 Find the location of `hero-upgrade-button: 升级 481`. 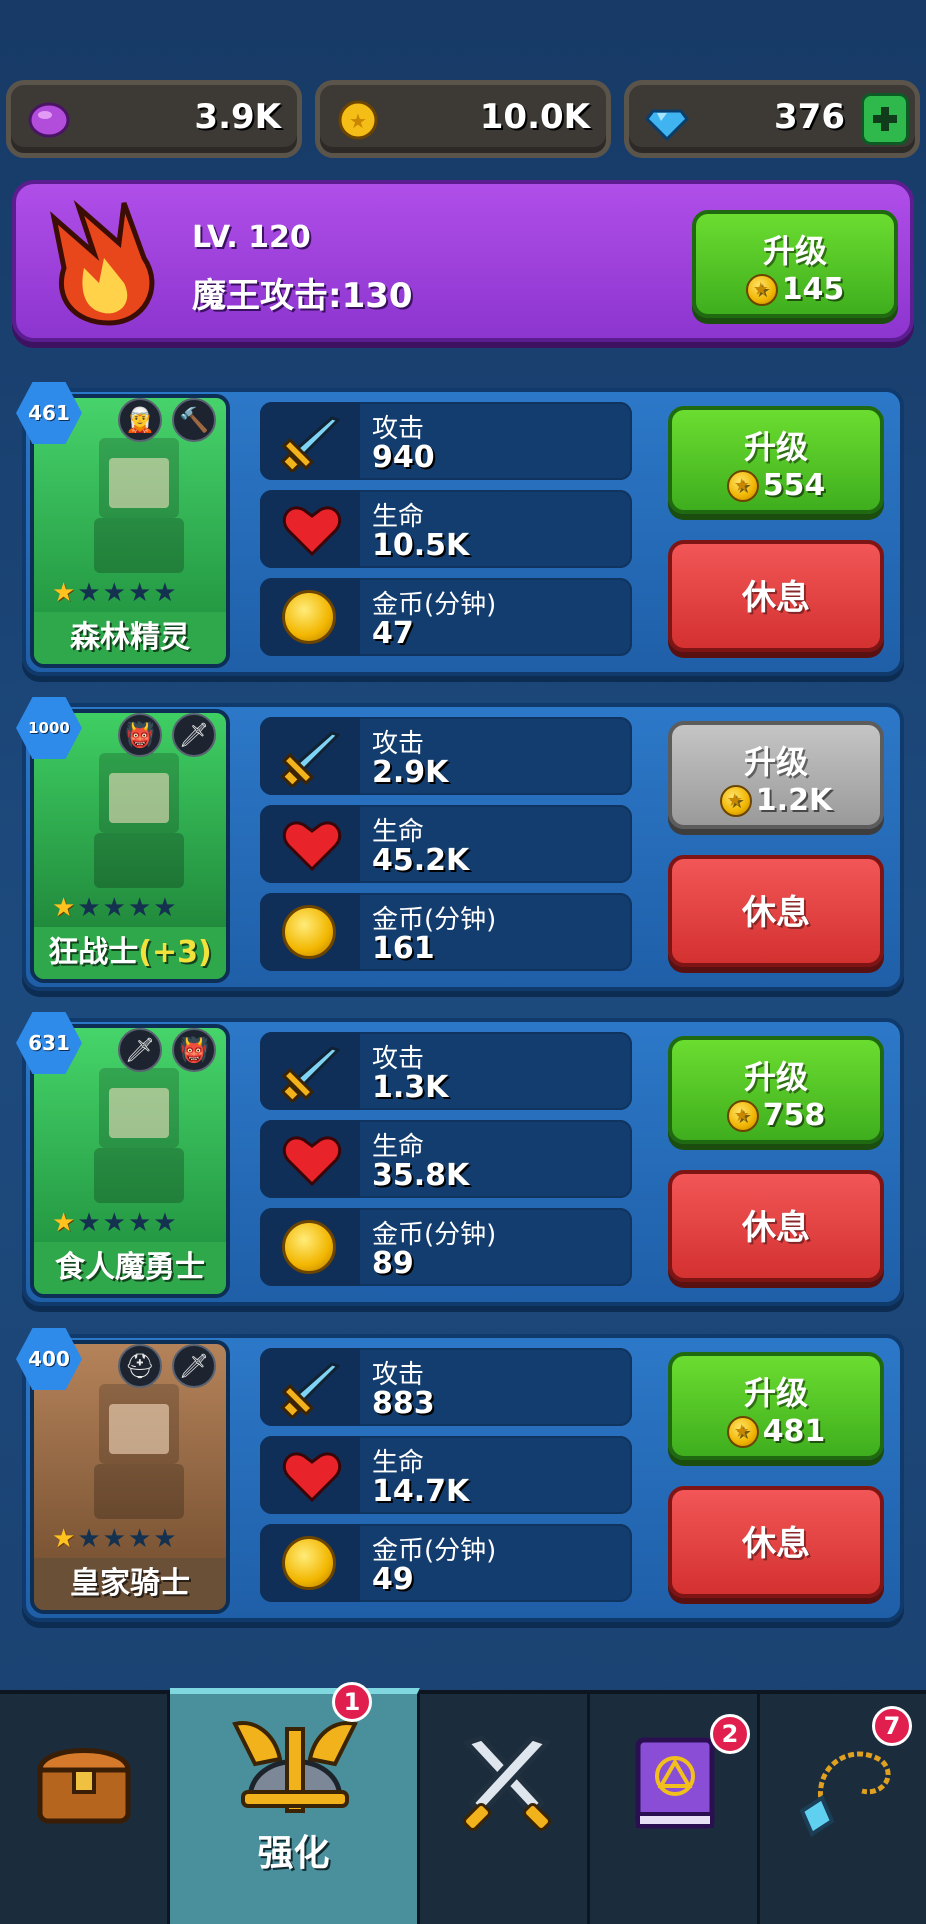

hero-upgrade-button: 升级 481 is located at coordinates (776, 1406).